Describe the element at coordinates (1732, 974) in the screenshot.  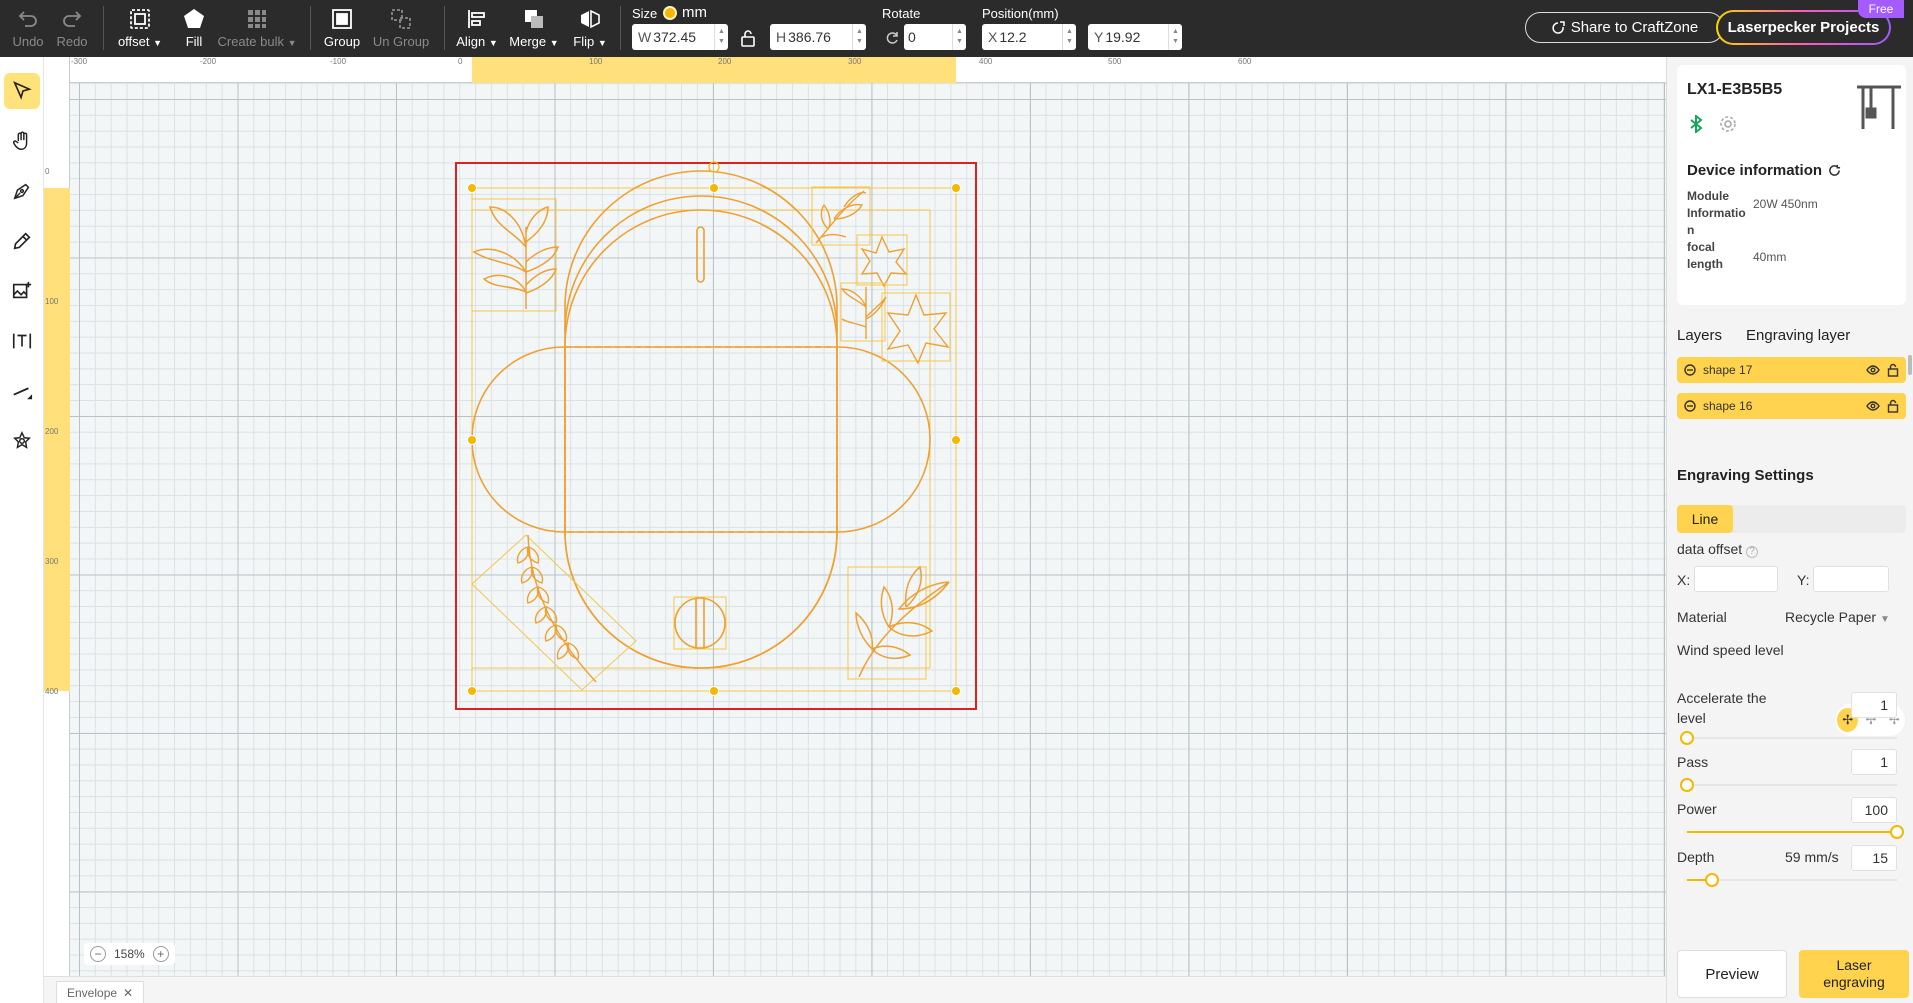
I see `preview-button: Preview` at that location.